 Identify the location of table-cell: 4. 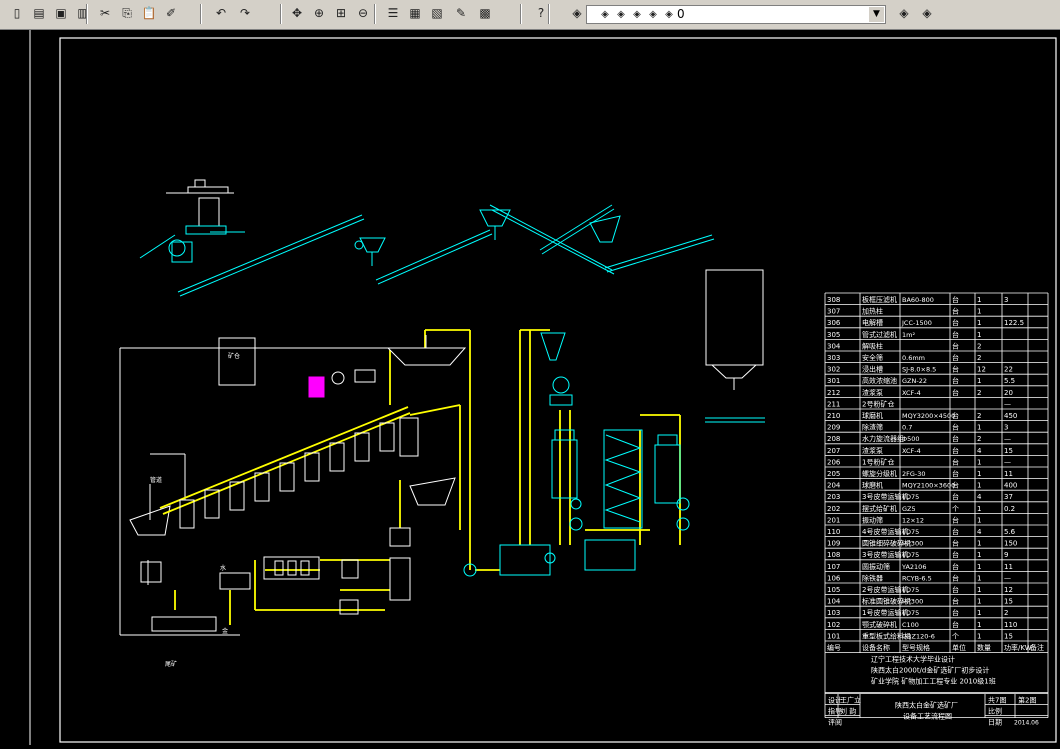
(979, 451).